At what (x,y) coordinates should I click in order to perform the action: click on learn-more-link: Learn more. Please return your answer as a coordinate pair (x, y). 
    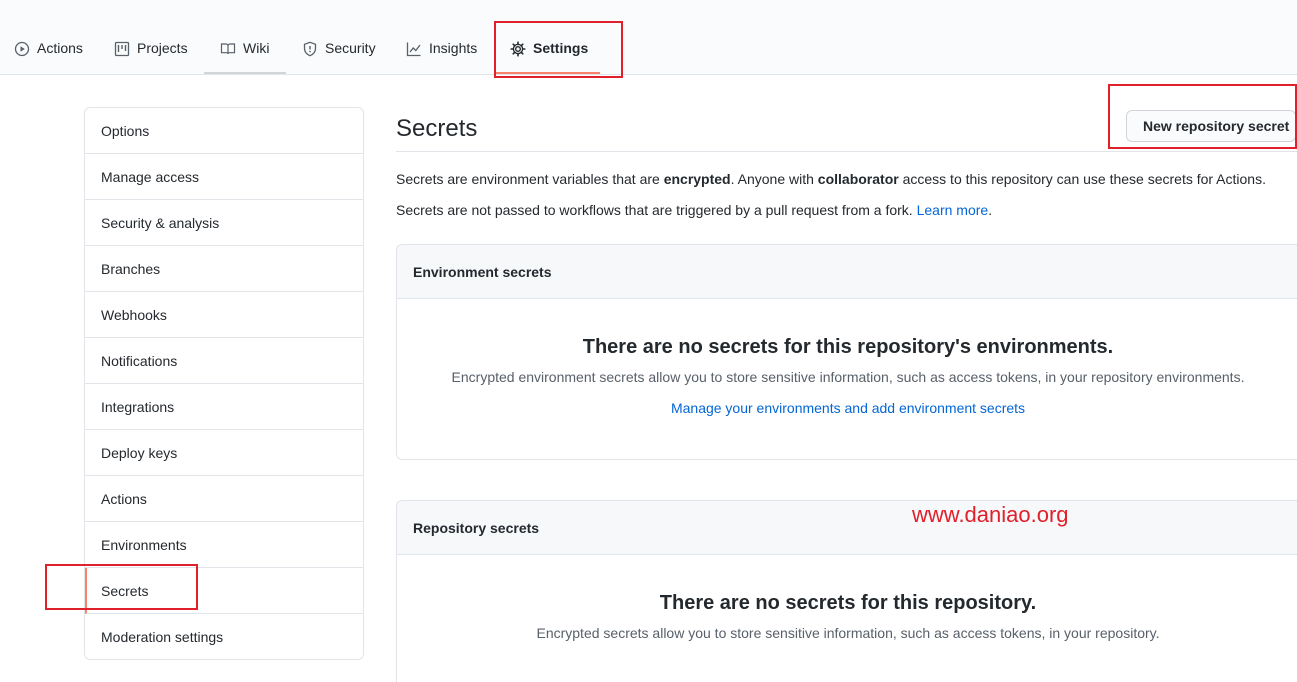
    Looking at the image, I should click on (953, 210).